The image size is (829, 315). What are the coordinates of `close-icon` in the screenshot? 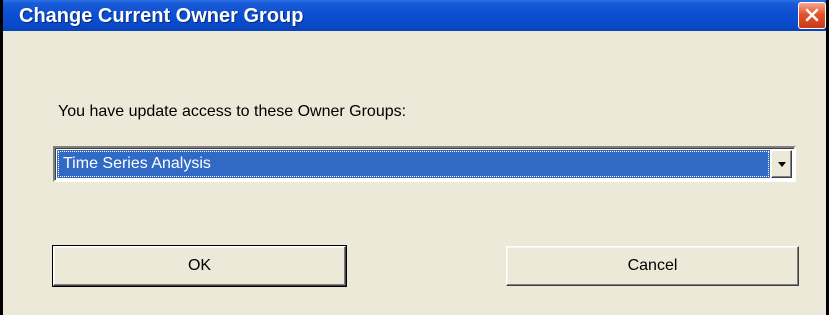 It's located at (812, 15).